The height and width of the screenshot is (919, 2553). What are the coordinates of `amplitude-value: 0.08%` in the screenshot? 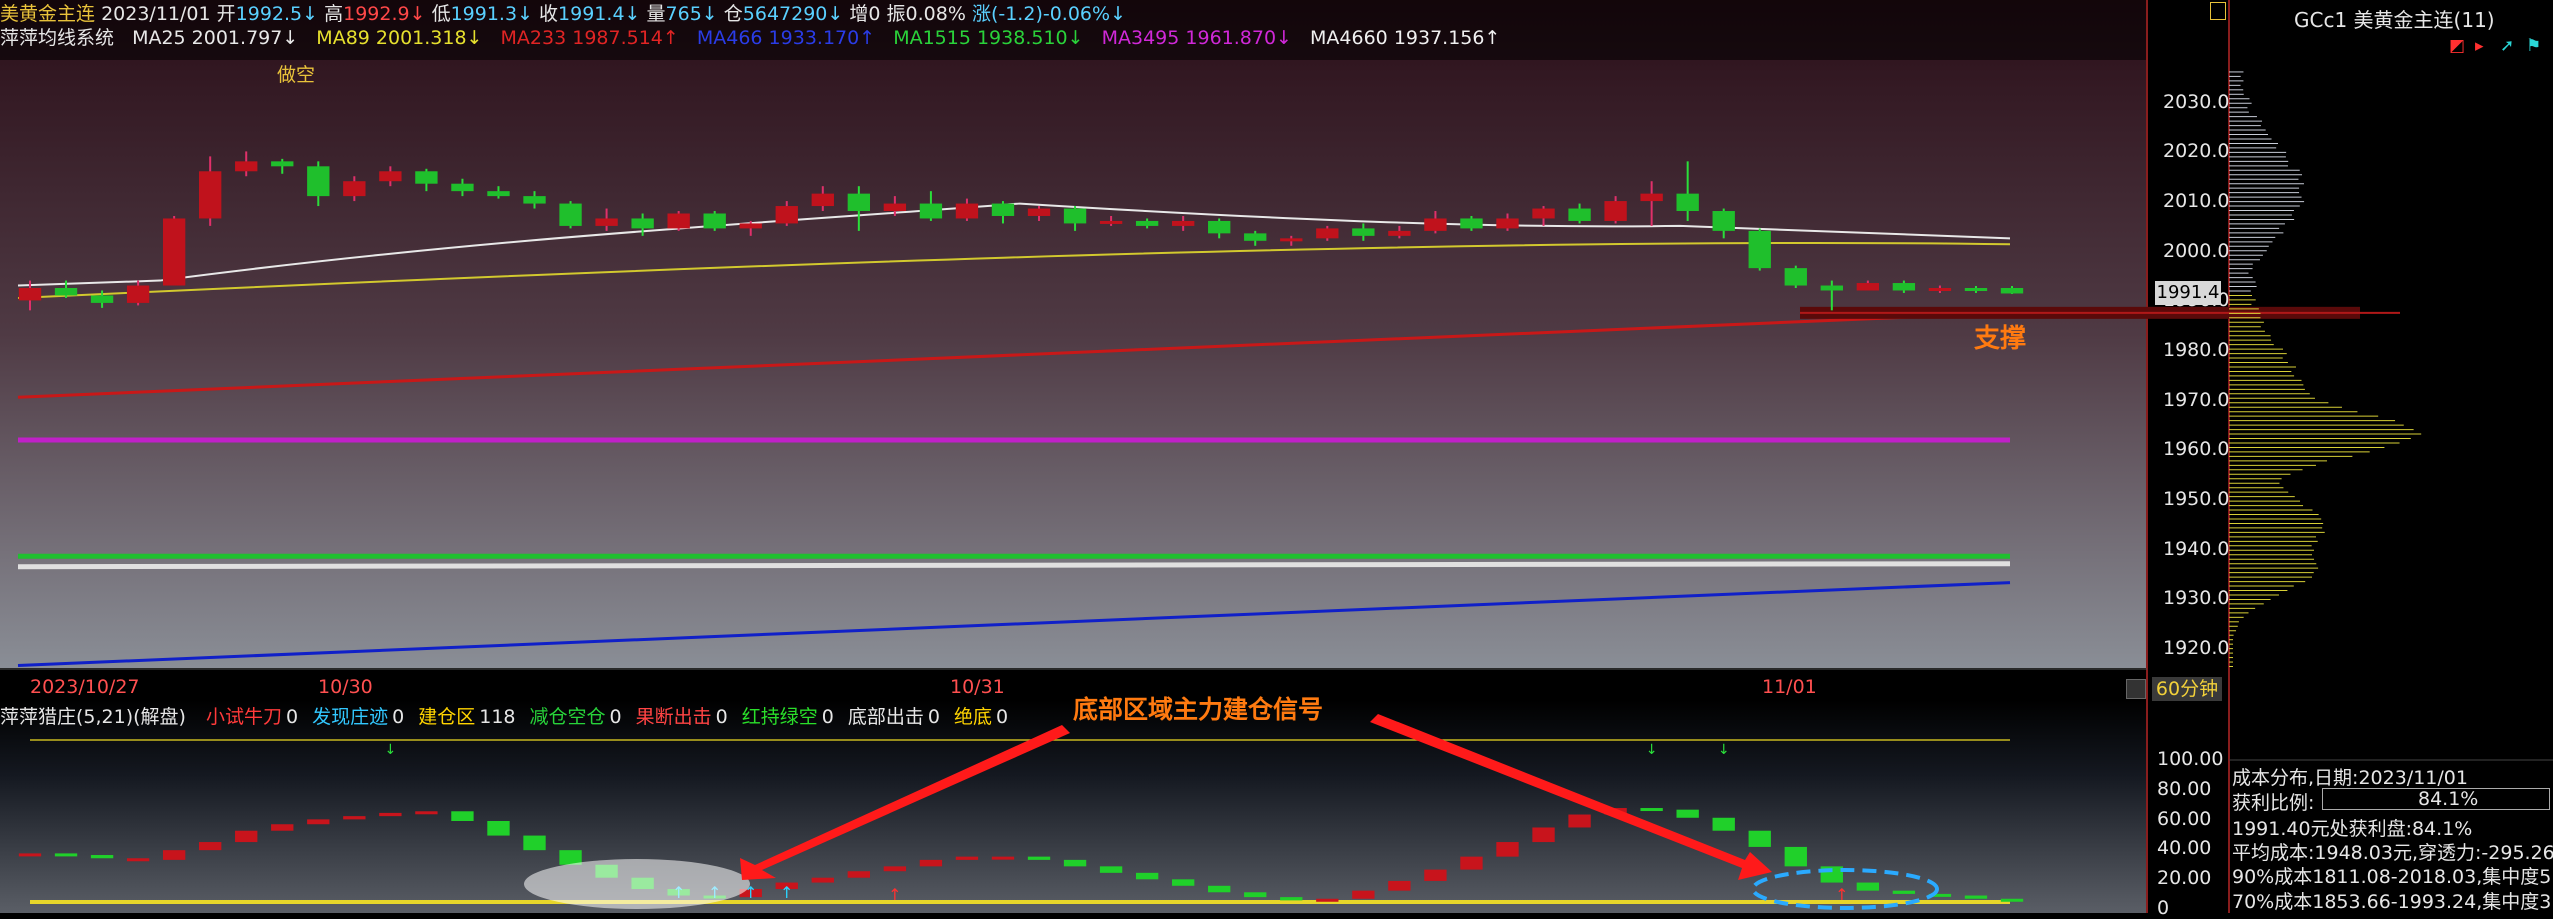 It's located at (936, 14).